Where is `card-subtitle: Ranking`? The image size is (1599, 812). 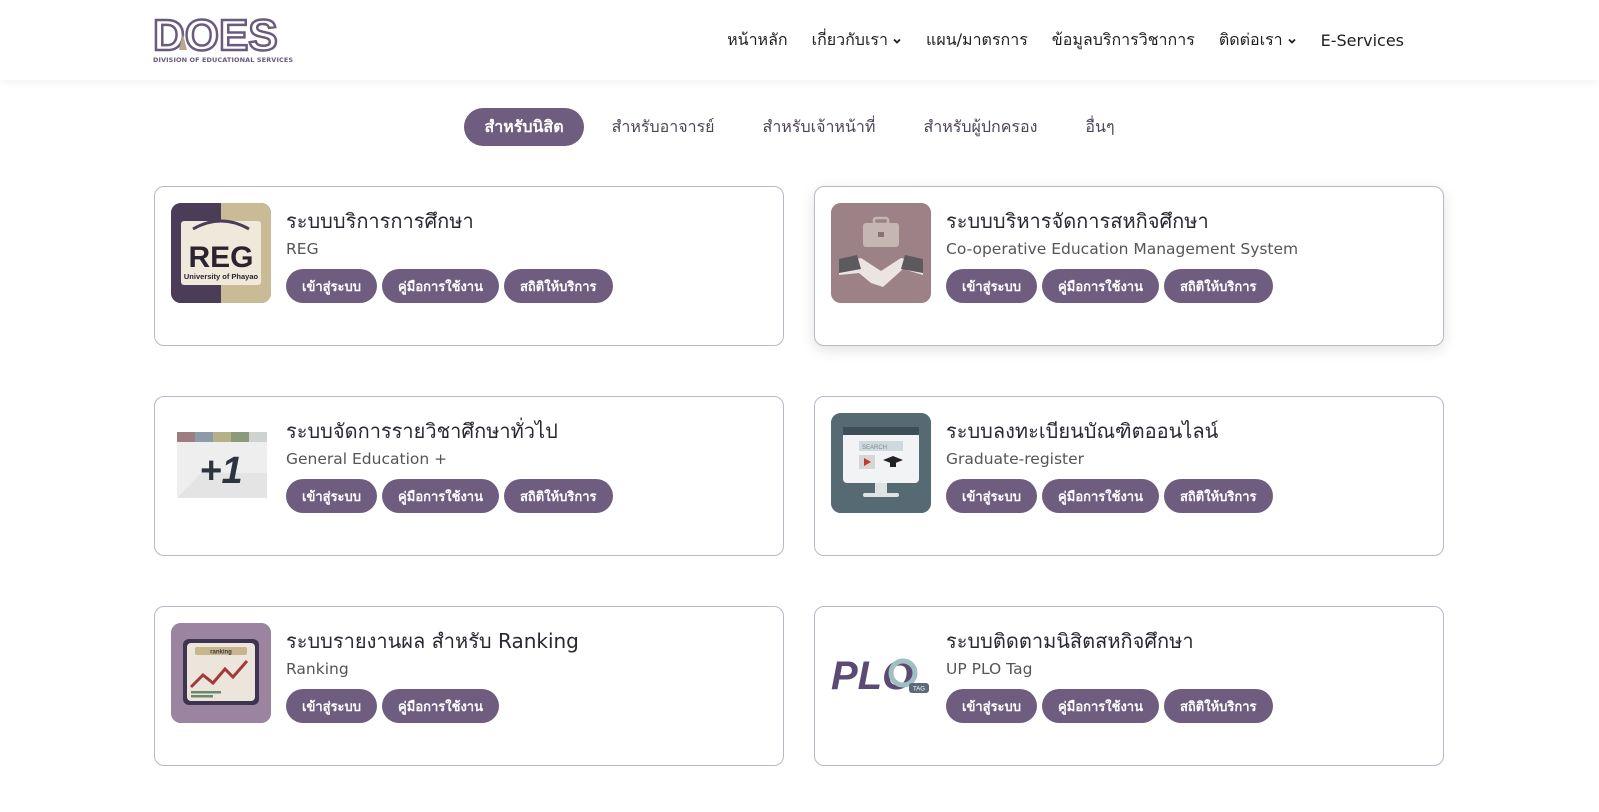
card-subtitle: Ranking is located at coordinates (317, 669).